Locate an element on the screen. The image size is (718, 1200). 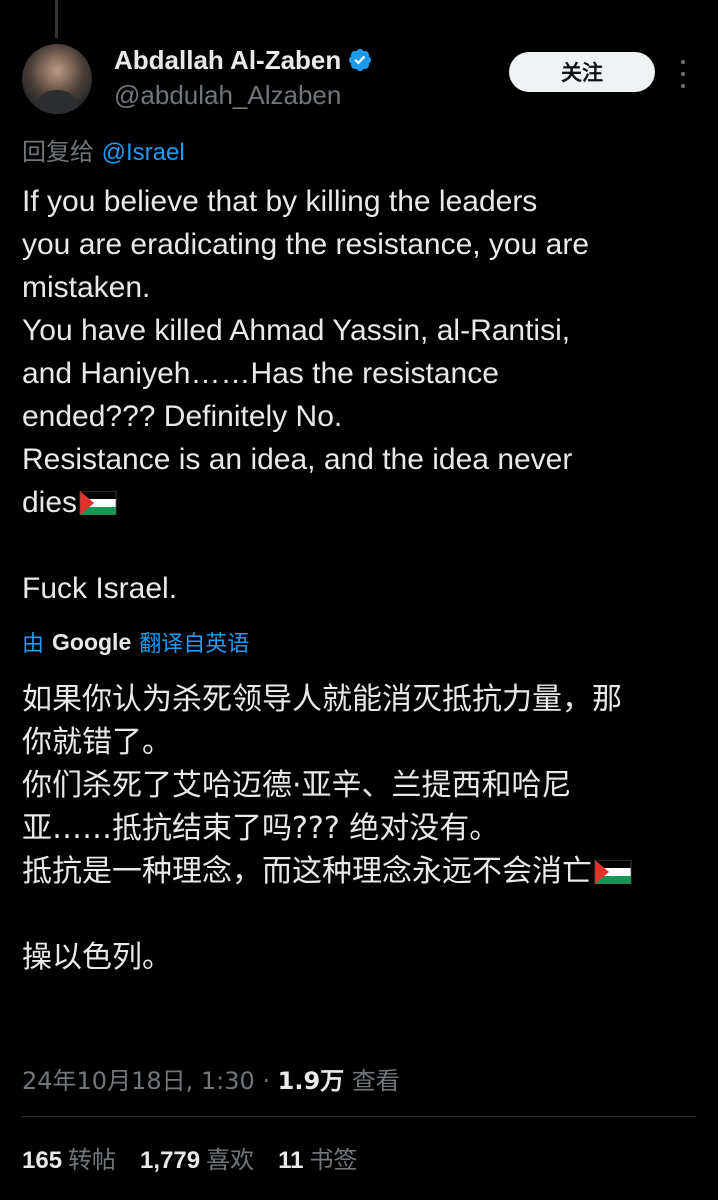
translated-line: 你们杀死了艾哈迈德·亚辛、兰提西和哈尼 is located at coordinates (297, 785).